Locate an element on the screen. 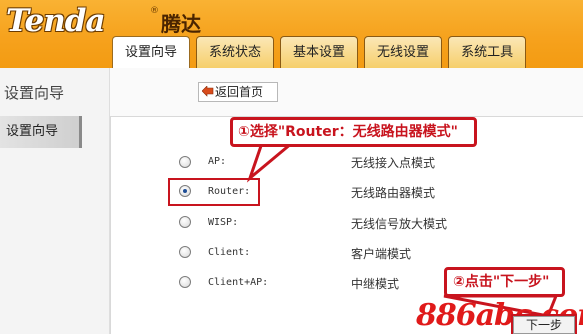 This screenshot has width=583, height=334. back-arrow-icon is located at coordinates (208, 91).